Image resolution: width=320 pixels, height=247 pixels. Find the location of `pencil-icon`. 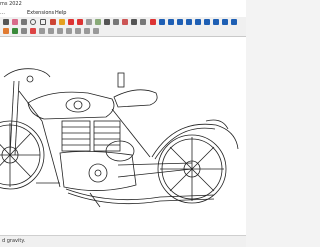

pencil-icon is located at coordinates (24, 22).